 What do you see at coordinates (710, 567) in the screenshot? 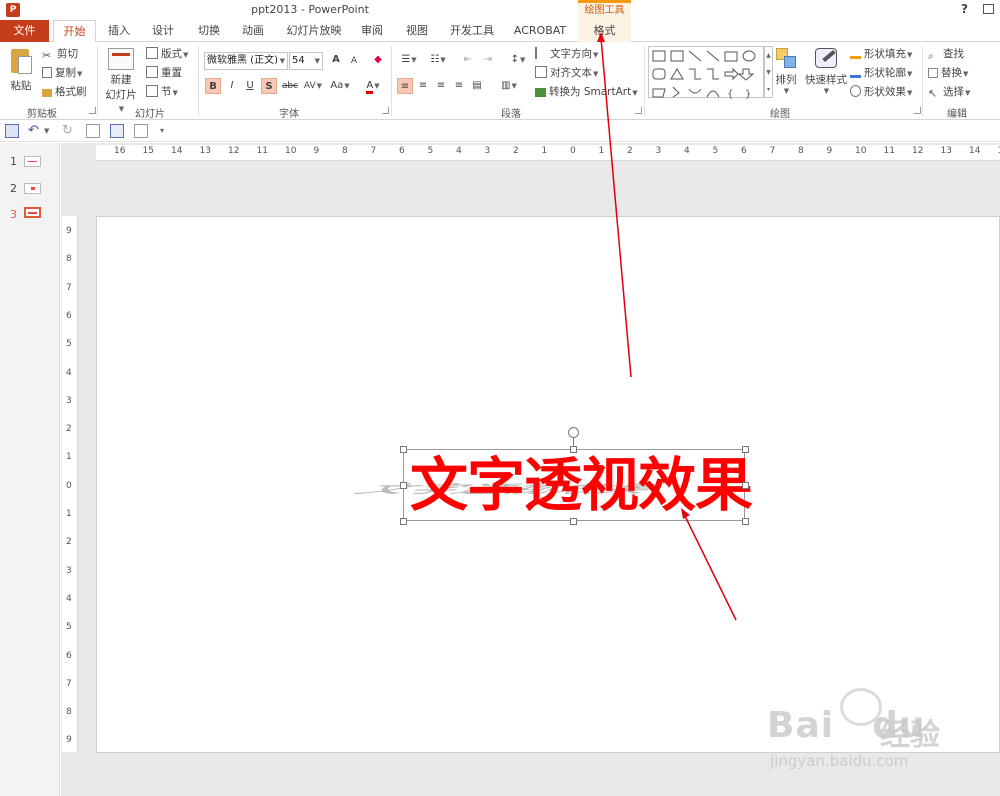
I see `arrow-to-shadow` at bounding box center [710, 567].